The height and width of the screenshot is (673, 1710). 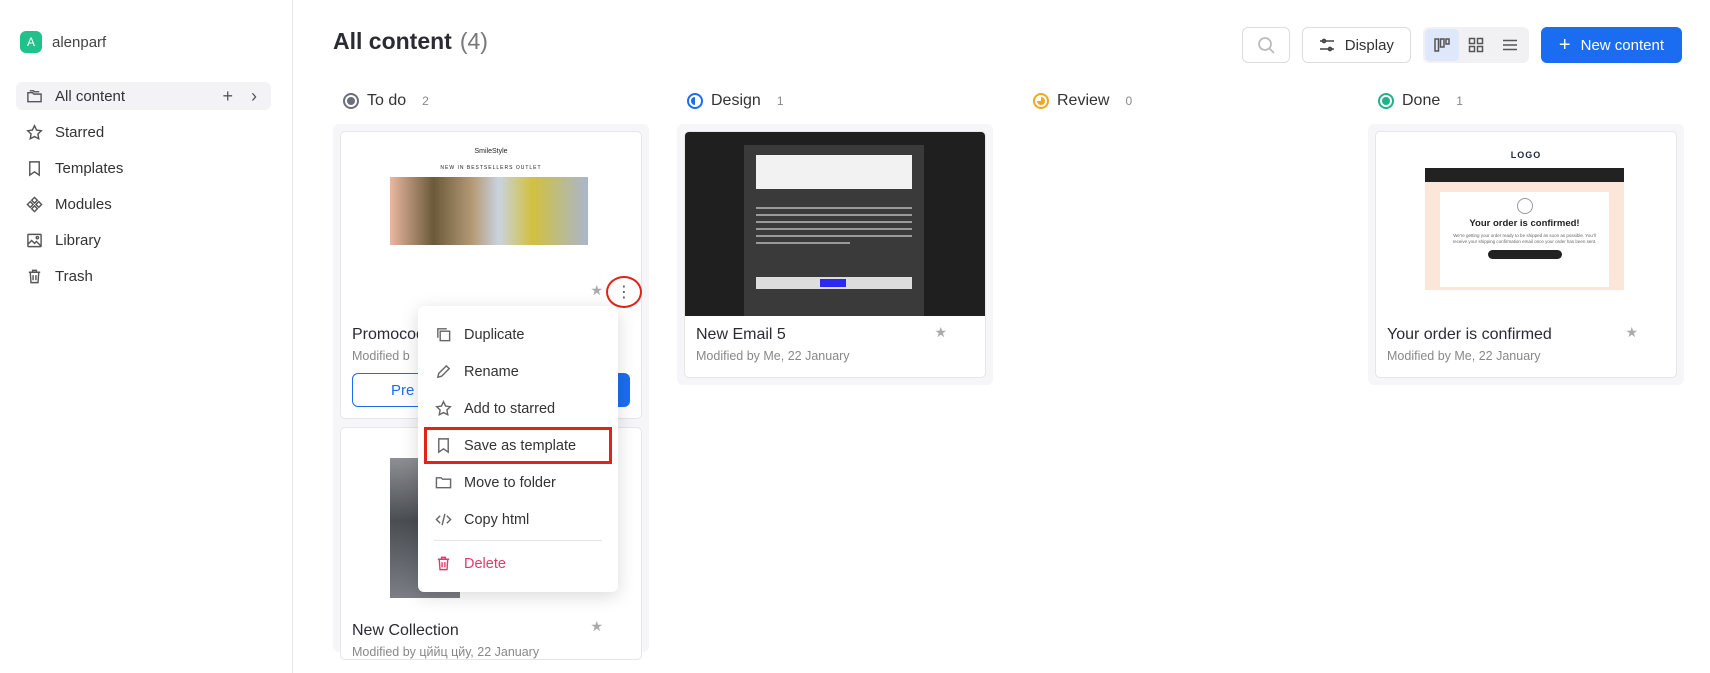 I want to click on sidebar-item-starred: Starred, so click(x=143, y=132).